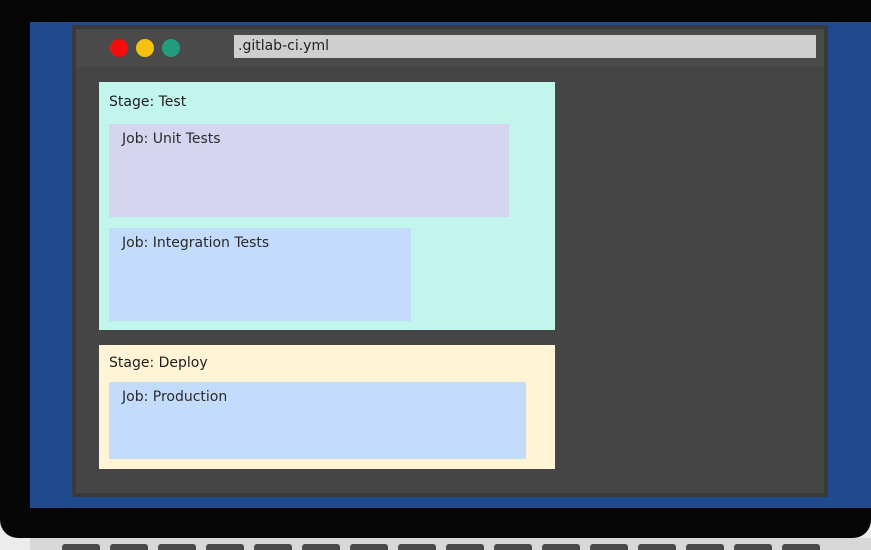  What do you see at coordinates (158, 363) in the screenshot?
I see `stage-label: Stage: Deploy` at bounding box center [158, 363].